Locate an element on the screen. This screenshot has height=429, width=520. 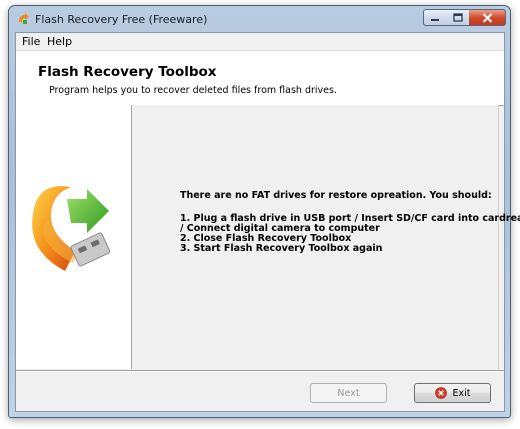
minimize-icon is located at coordinates (435, 19).